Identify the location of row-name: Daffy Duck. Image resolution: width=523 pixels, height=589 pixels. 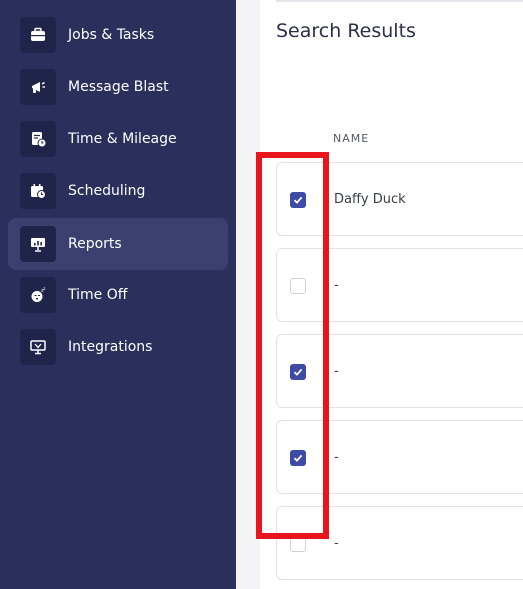
(370, 199).